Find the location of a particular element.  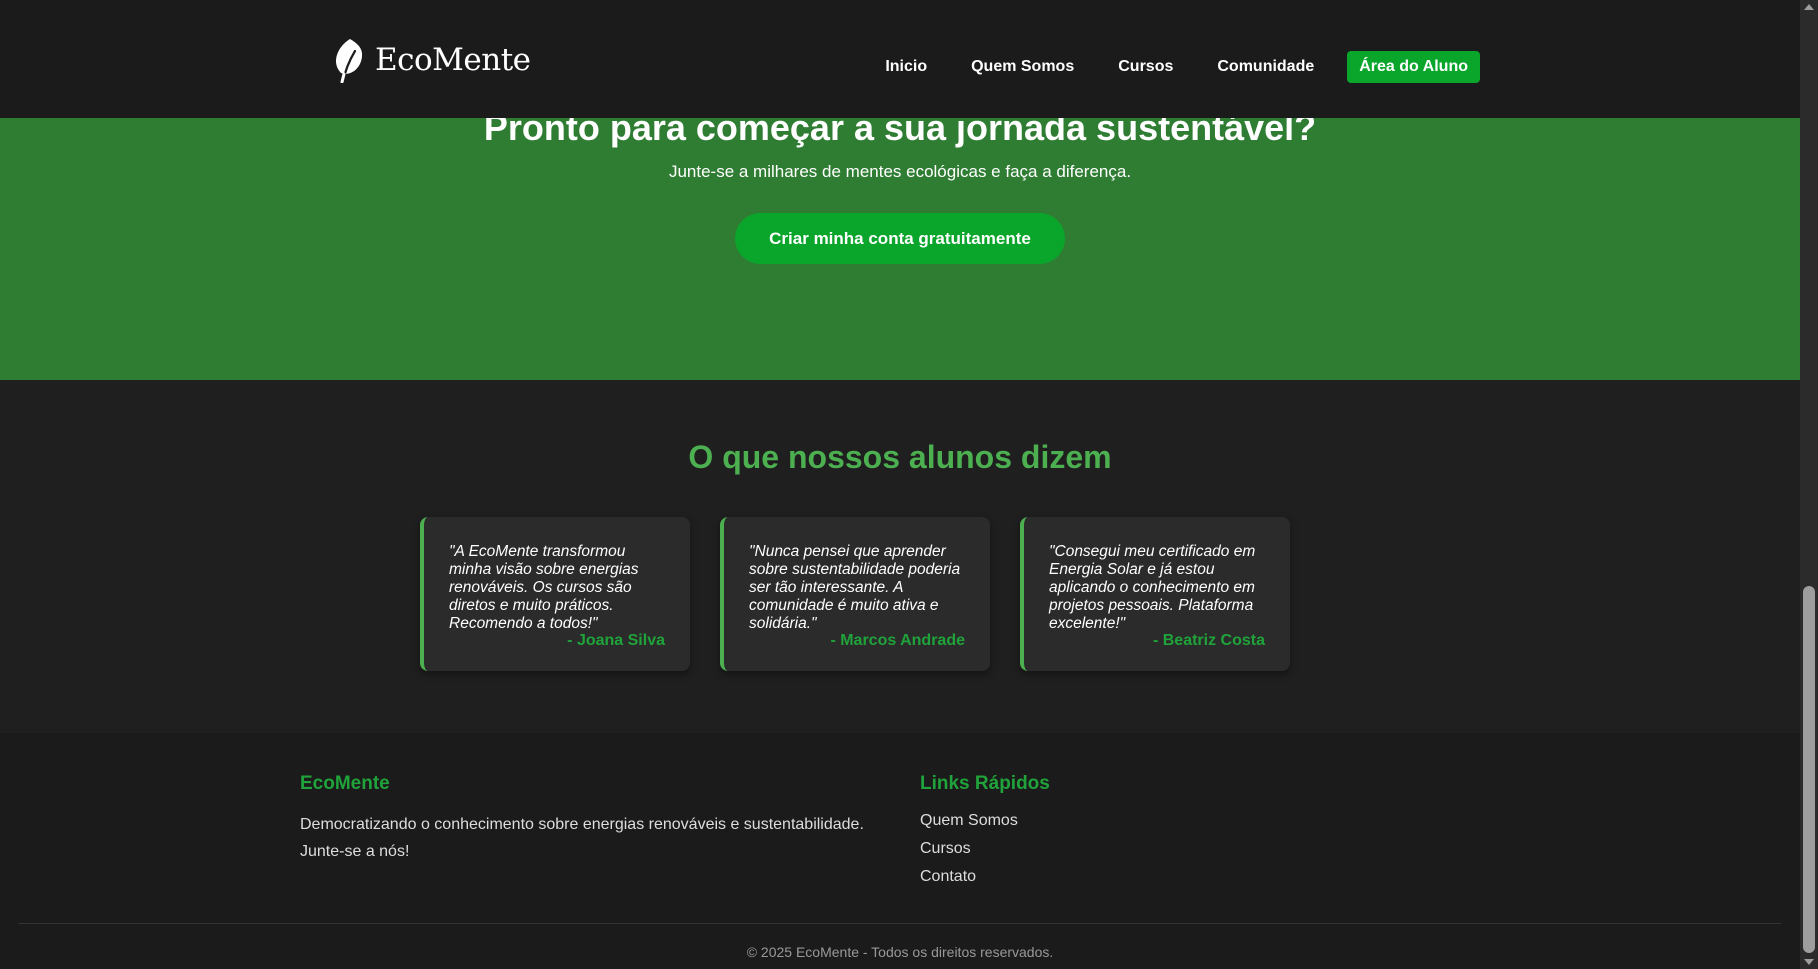

create-account-button: Criar minha conta gratuitamente is located at coordinates (900, 238).